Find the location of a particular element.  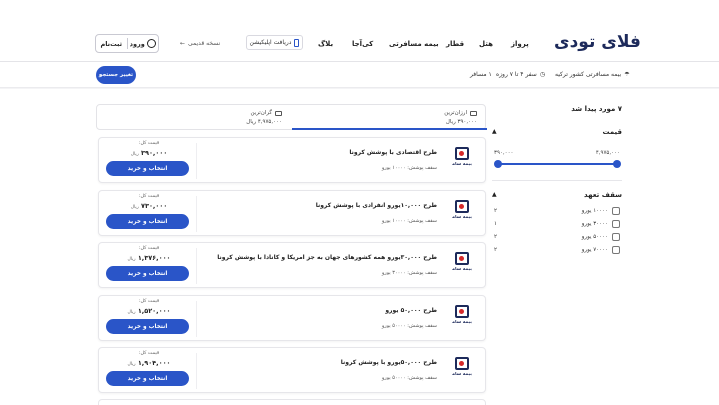

price-filter-title: قیمت is located at coordinates (612, 132).